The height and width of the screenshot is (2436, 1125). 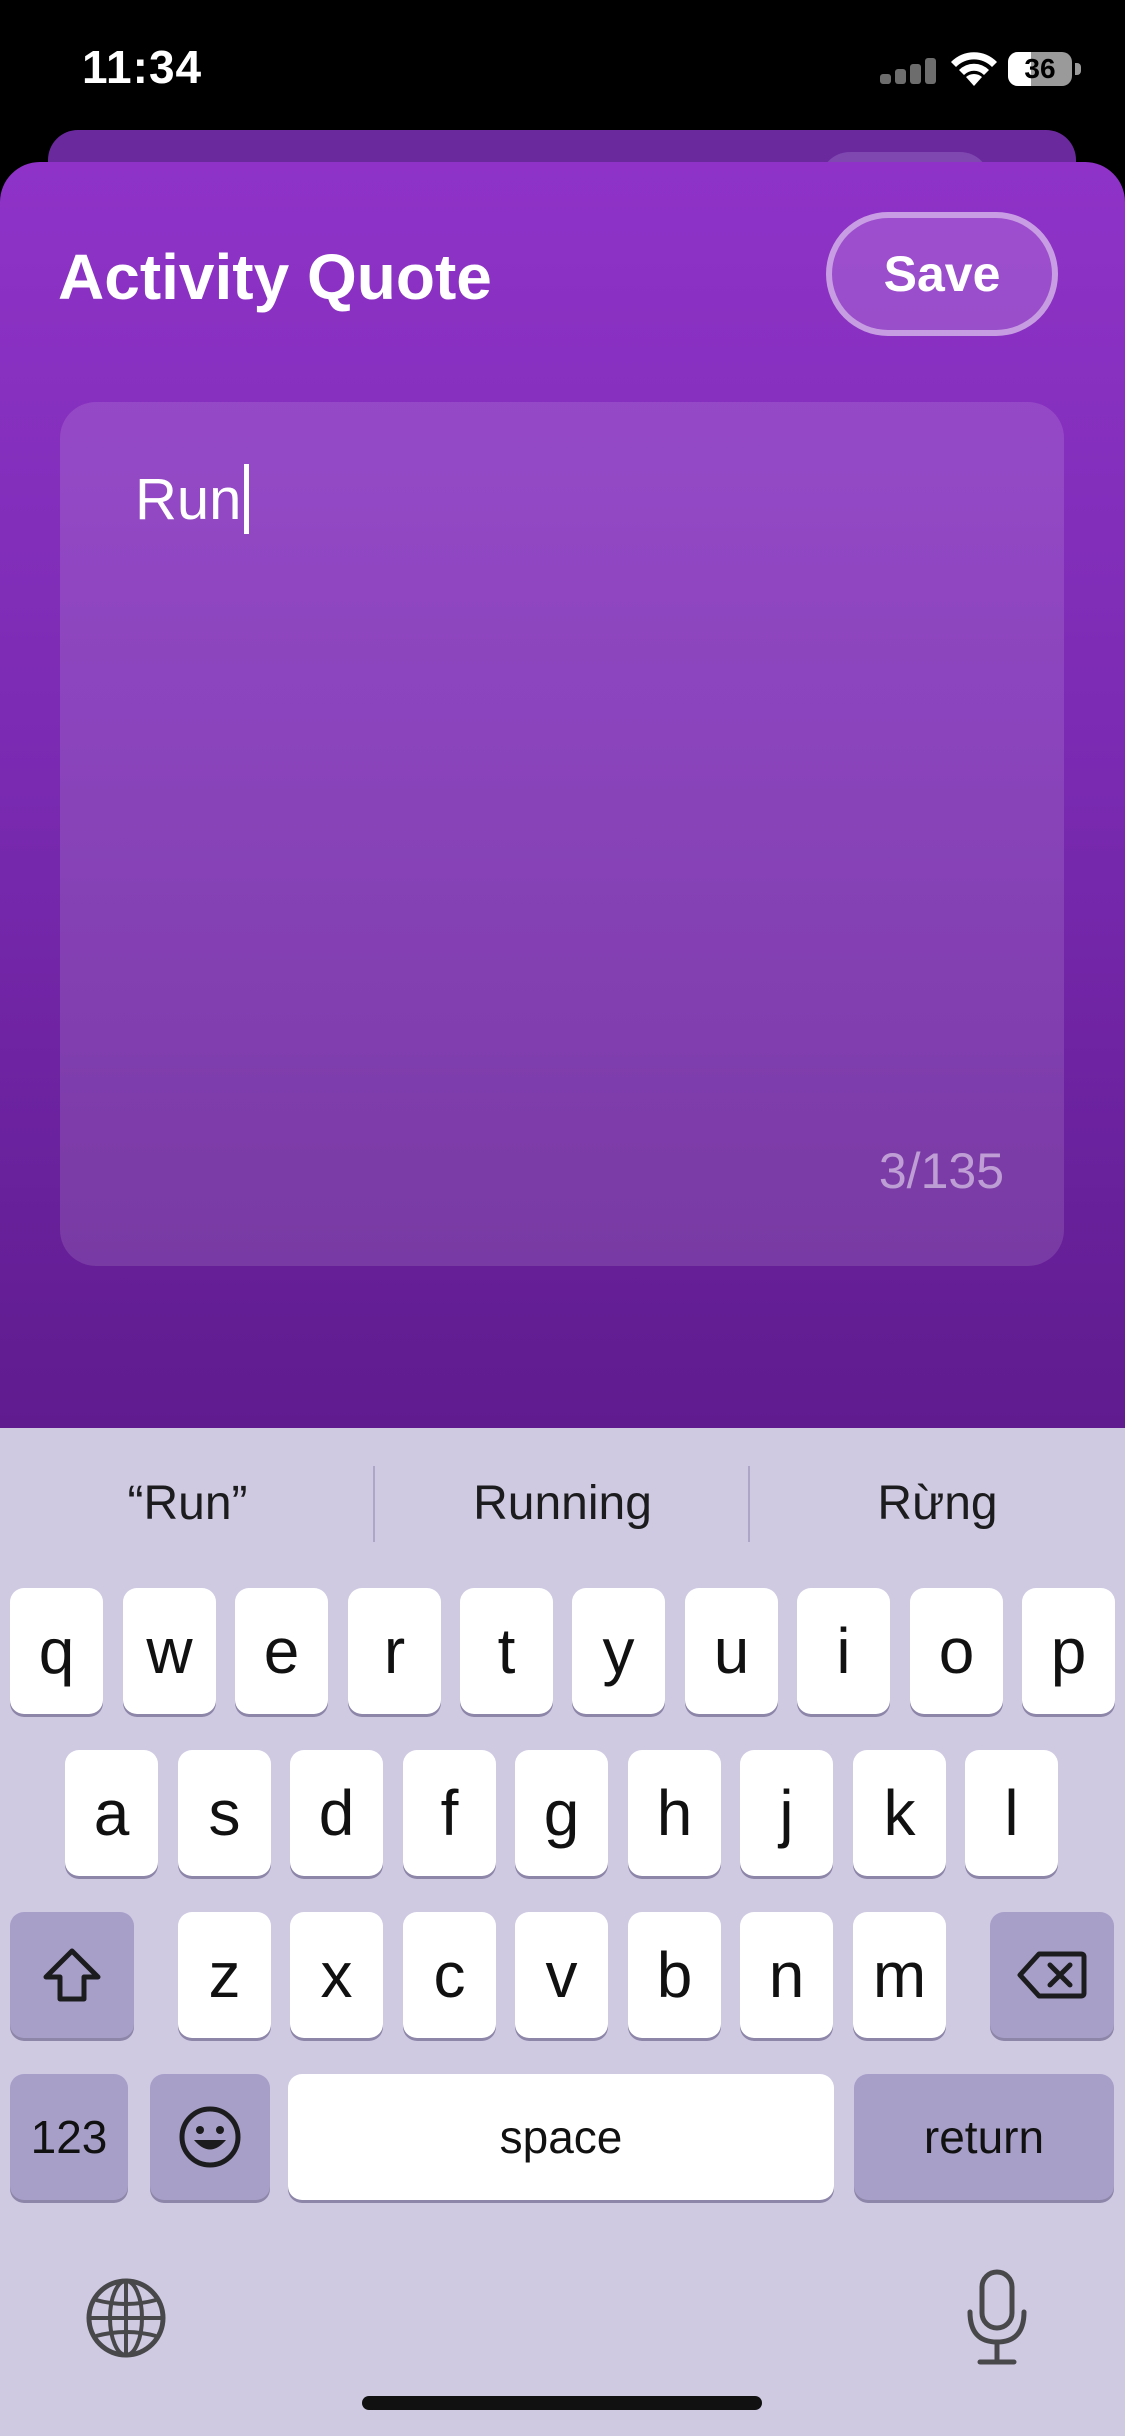 I want to click on shift-key, so click(x=72, y=1975).